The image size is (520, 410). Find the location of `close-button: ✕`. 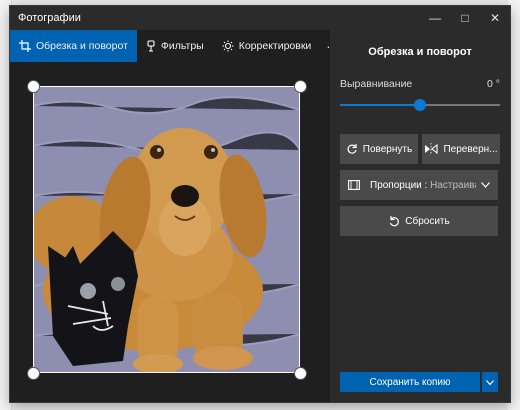

close-button: ✕ is located at coordinates (495, 18).